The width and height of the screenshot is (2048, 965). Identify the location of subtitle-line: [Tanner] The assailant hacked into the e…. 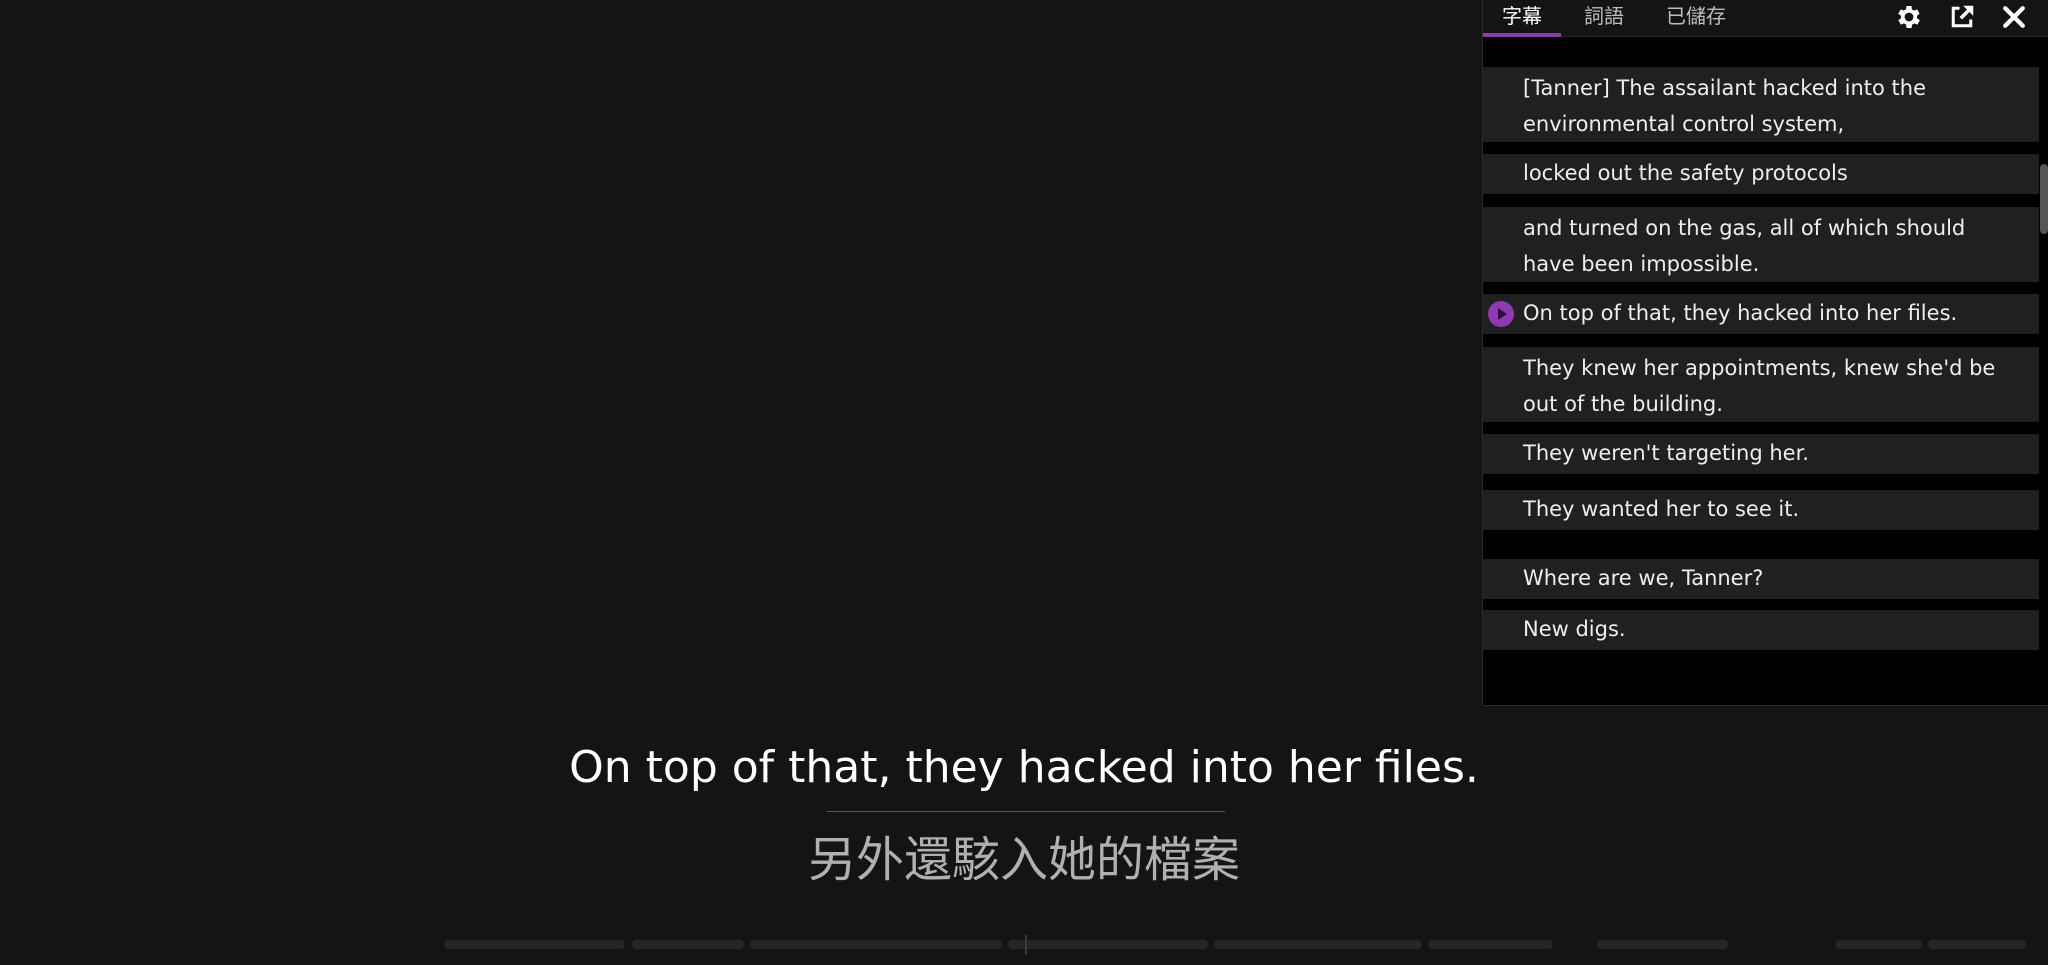
(1761, 104).